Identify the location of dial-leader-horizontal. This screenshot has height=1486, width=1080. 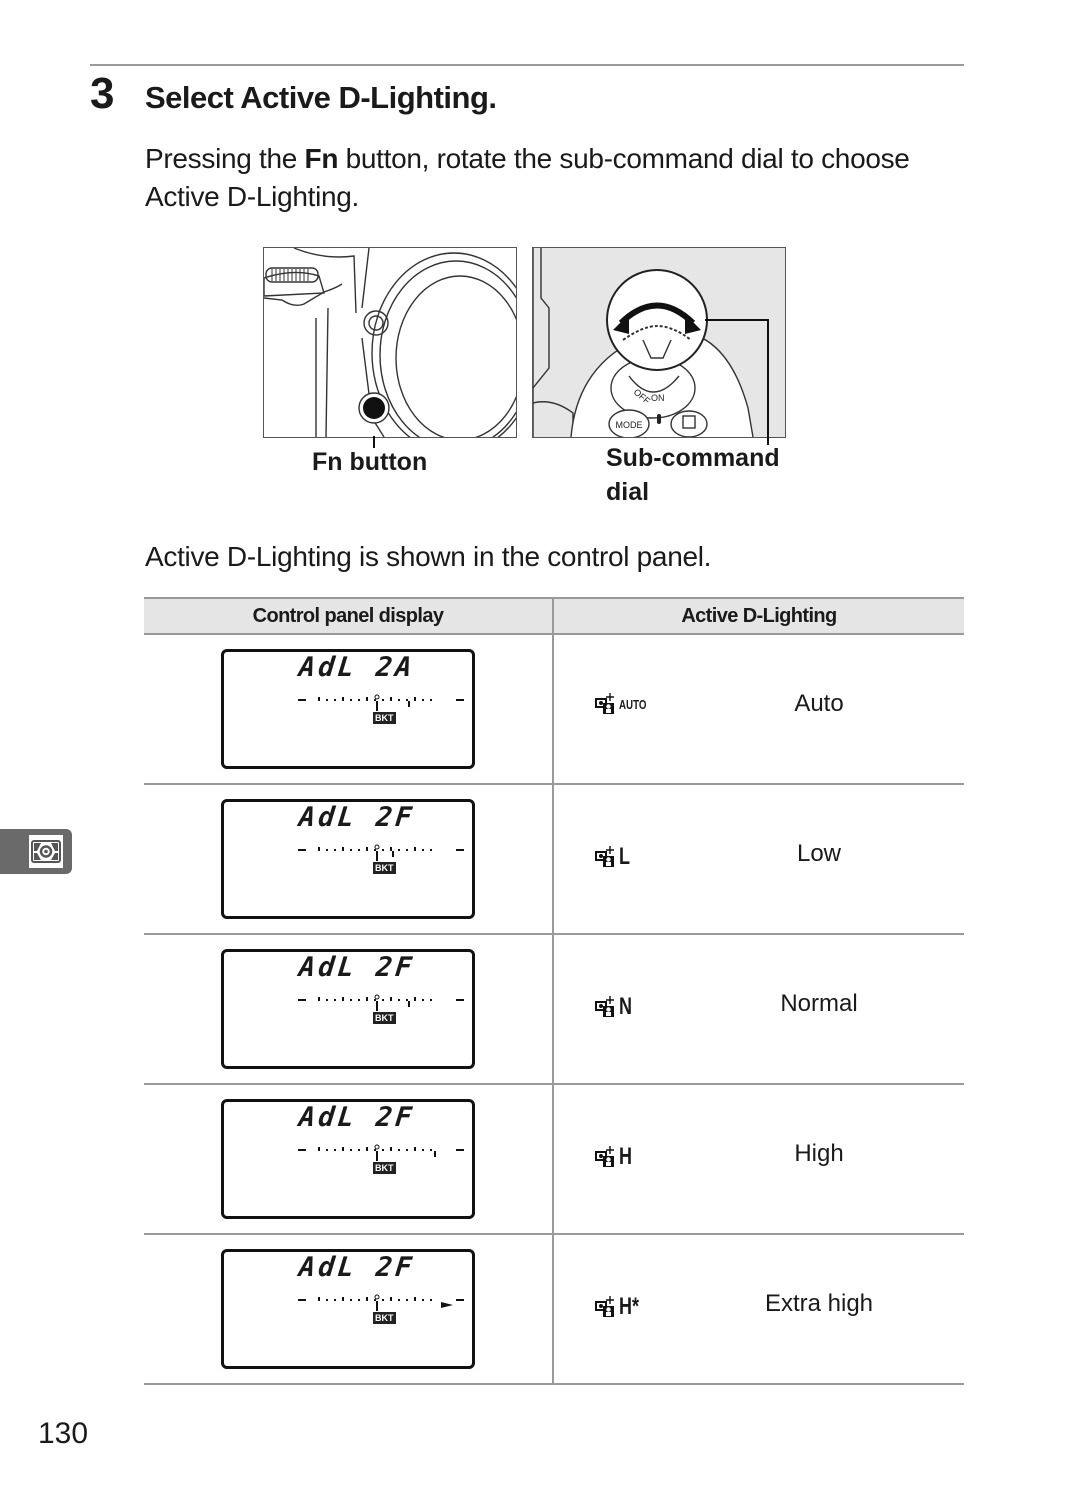
(737, 320).